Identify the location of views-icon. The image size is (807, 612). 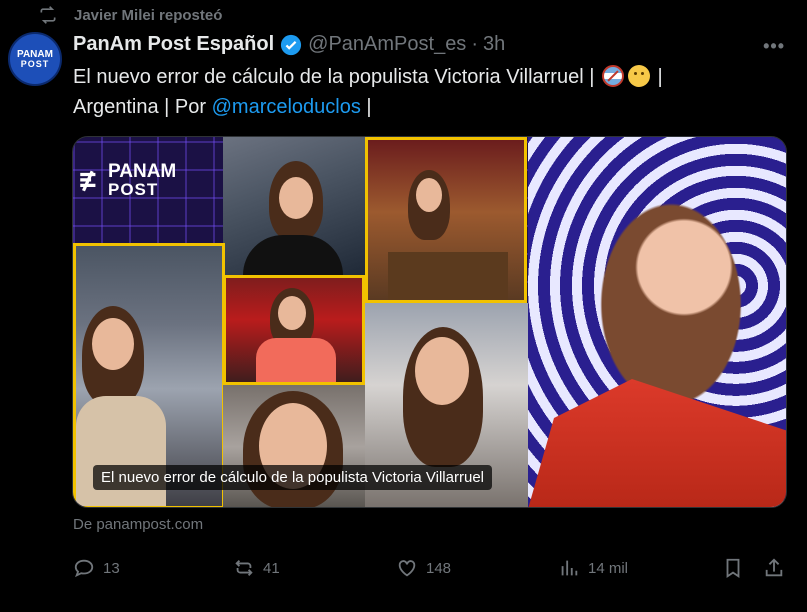
(569, 568).